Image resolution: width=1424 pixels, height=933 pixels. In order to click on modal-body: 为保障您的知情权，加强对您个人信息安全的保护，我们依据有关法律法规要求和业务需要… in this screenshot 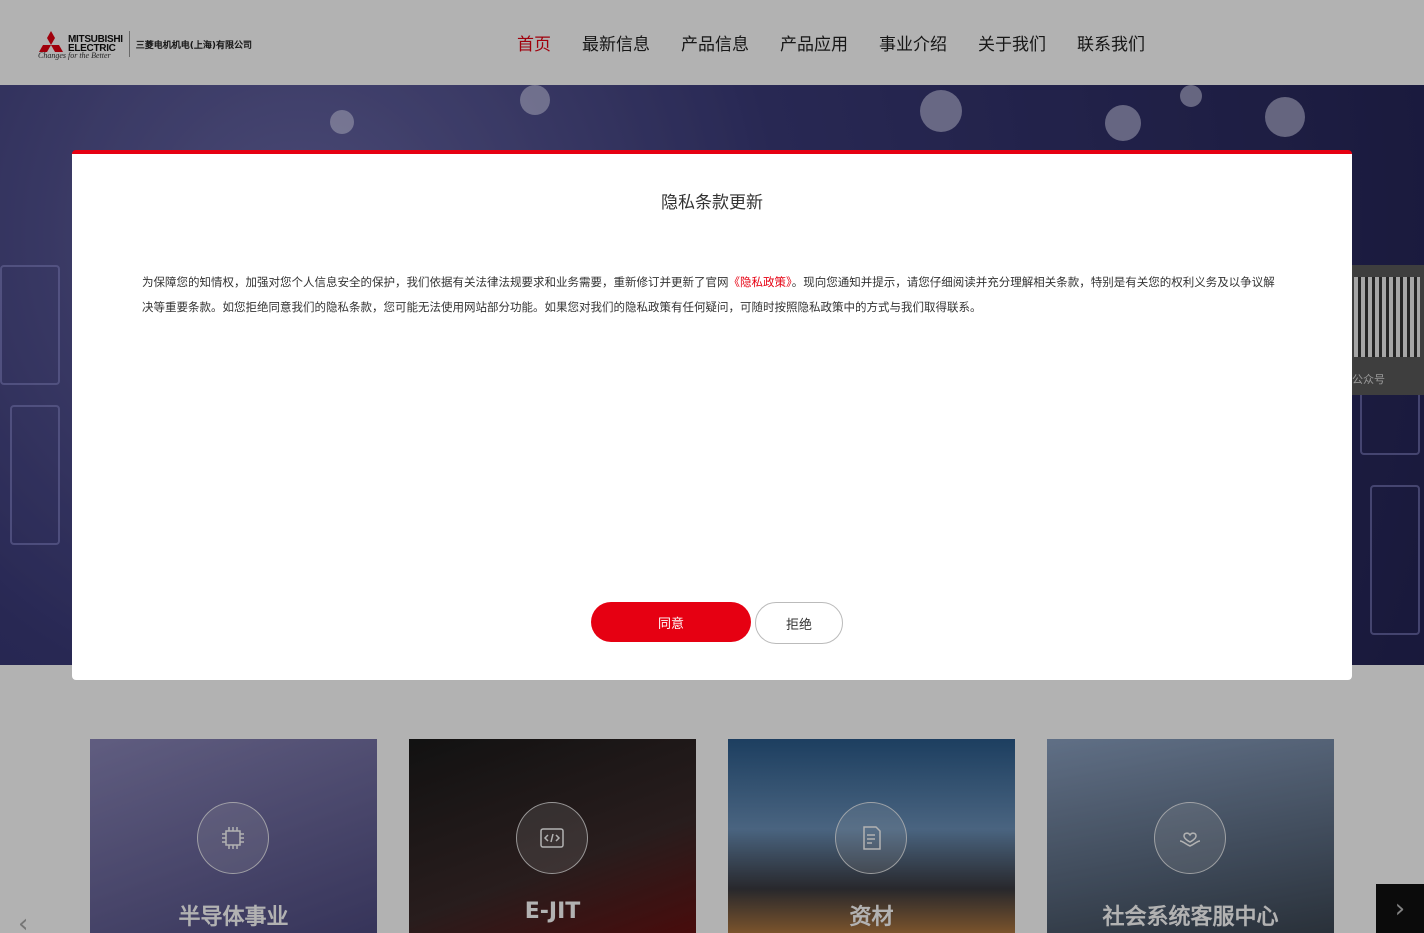, I will do `click(712, 295)`.